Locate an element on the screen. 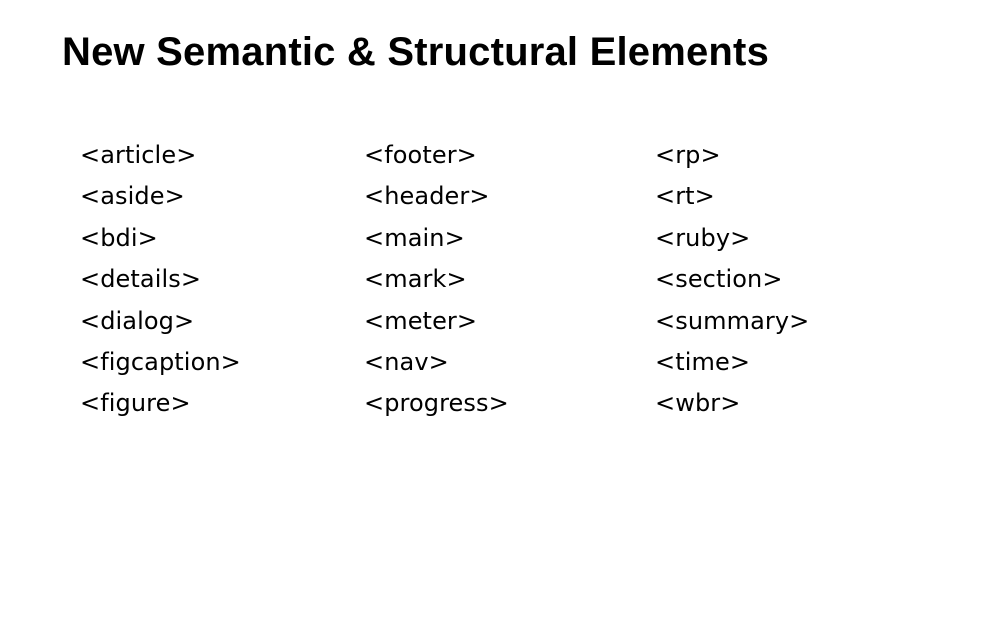 The height and width of the screenshot is (636, 1004). element-item: <rp> is located at coordinates (688, 155).